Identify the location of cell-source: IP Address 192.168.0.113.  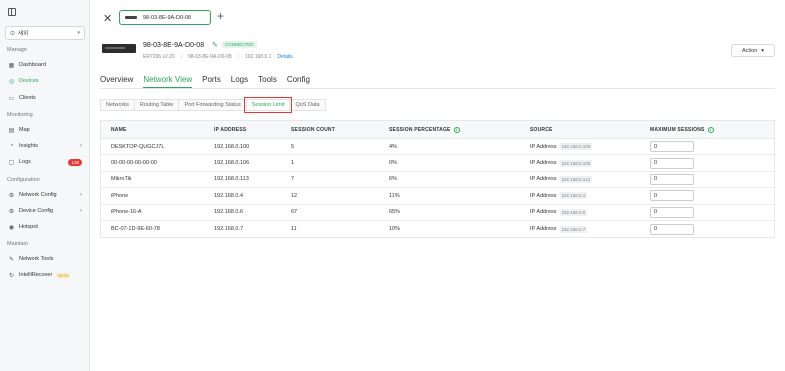
(561, 179).